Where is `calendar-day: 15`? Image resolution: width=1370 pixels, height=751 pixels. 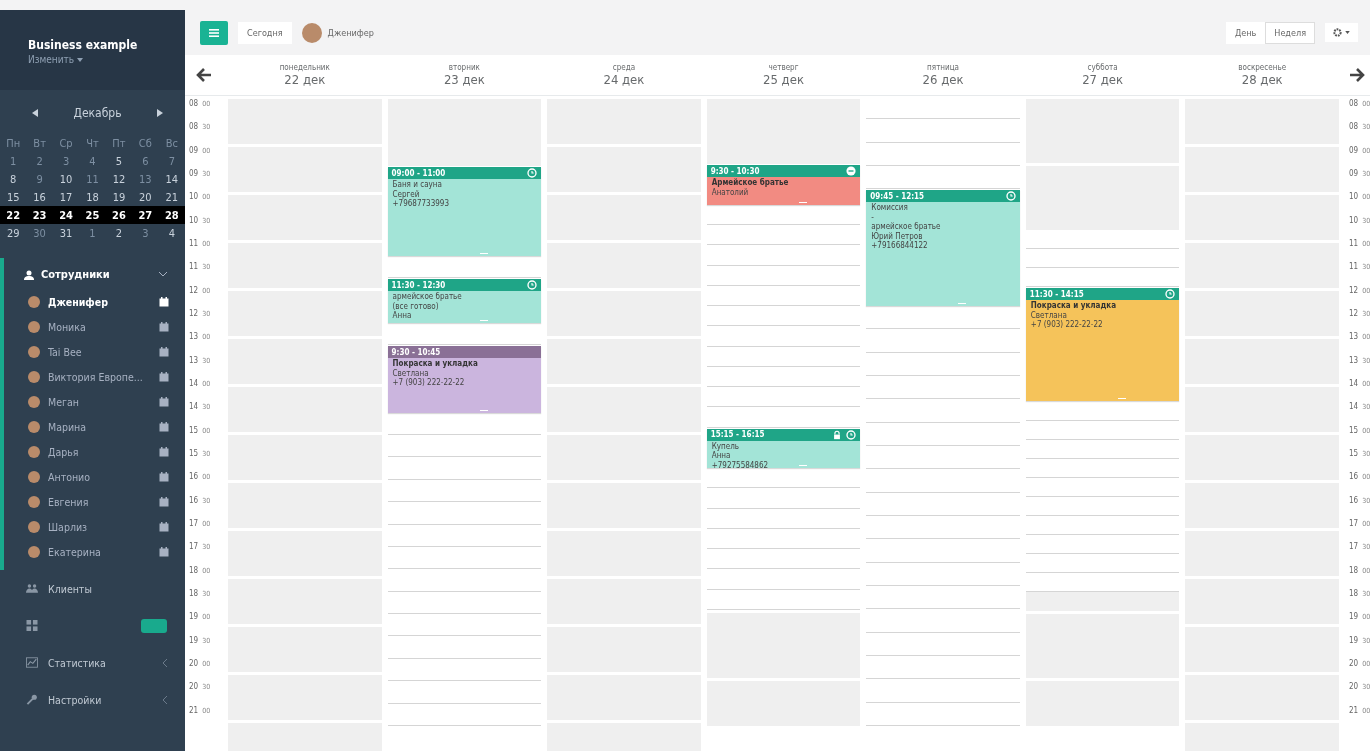 calendar-day: 15 is located at coordinates (13, 197).